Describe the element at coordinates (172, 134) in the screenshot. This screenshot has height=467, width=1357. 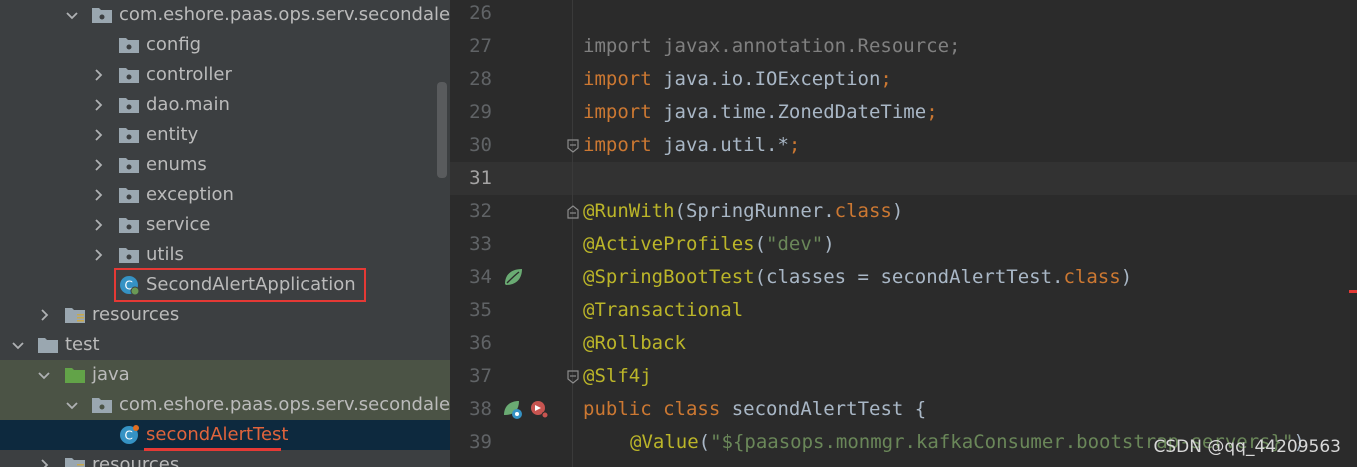
I see `tree-row-label: entity` at that location.